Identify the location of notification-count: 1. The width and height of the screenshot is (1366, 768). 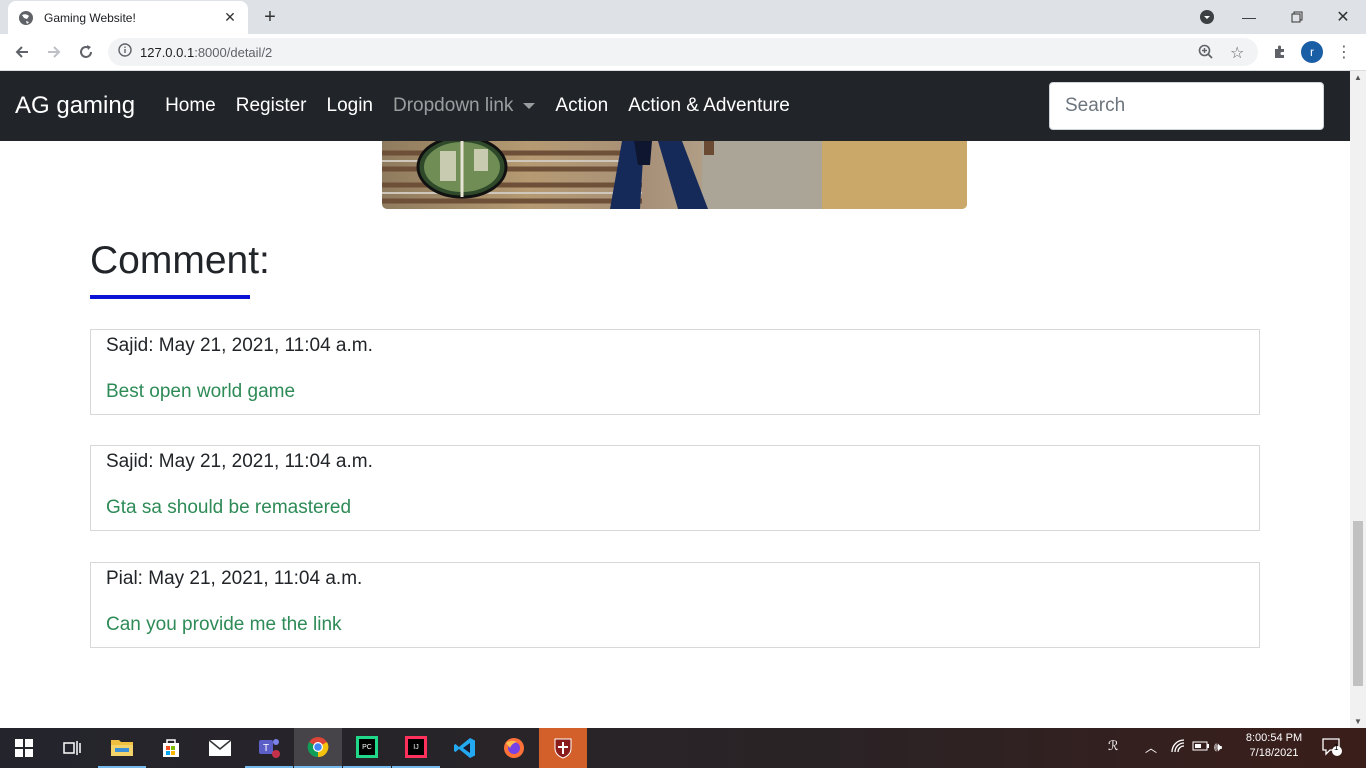
(1336, 747).